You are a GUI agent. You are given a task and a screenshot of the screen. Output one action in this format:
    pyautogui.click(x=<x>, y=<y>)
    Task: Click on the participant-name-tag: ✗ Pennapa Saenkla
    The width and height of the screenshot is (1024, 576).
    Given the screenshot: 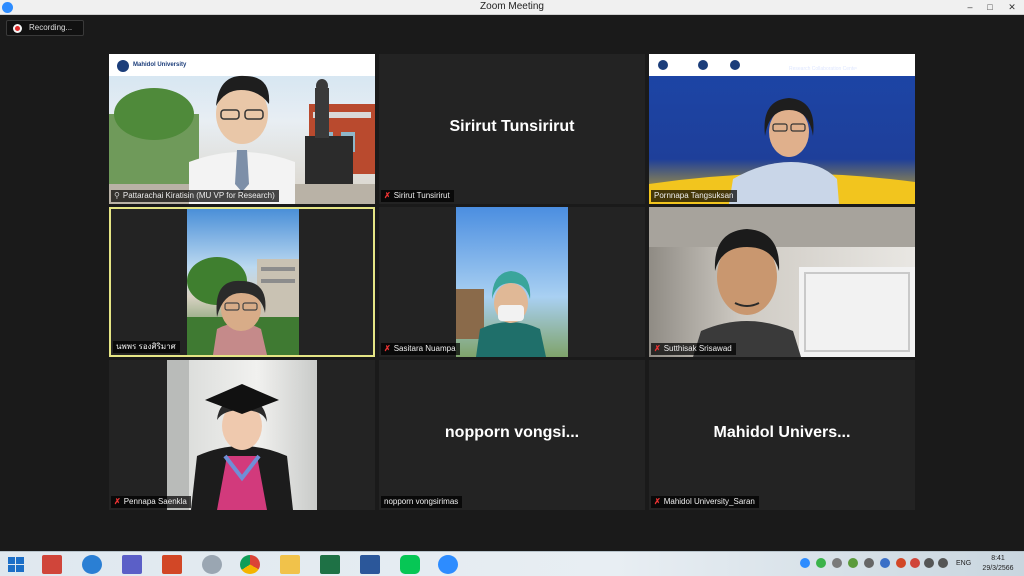 What is the action you would take?
    pyautogui.click(x=151, y=502)
    